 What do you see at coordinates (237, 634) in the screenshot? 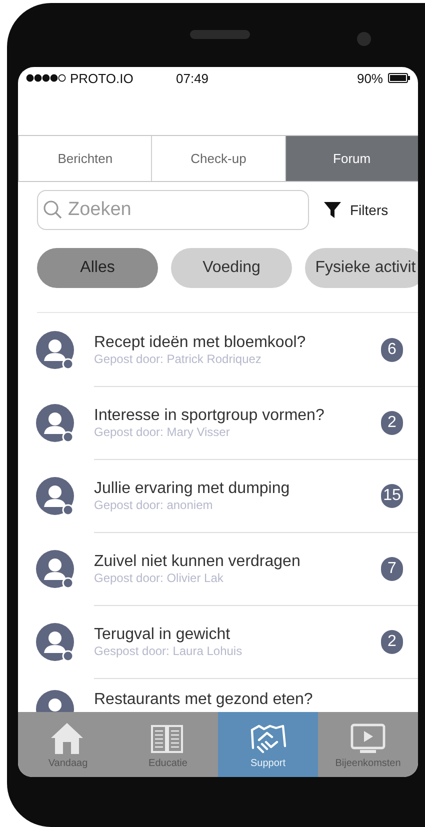
I see `thread-title: Terugval in gewicht` at bounding box center [237, 634].